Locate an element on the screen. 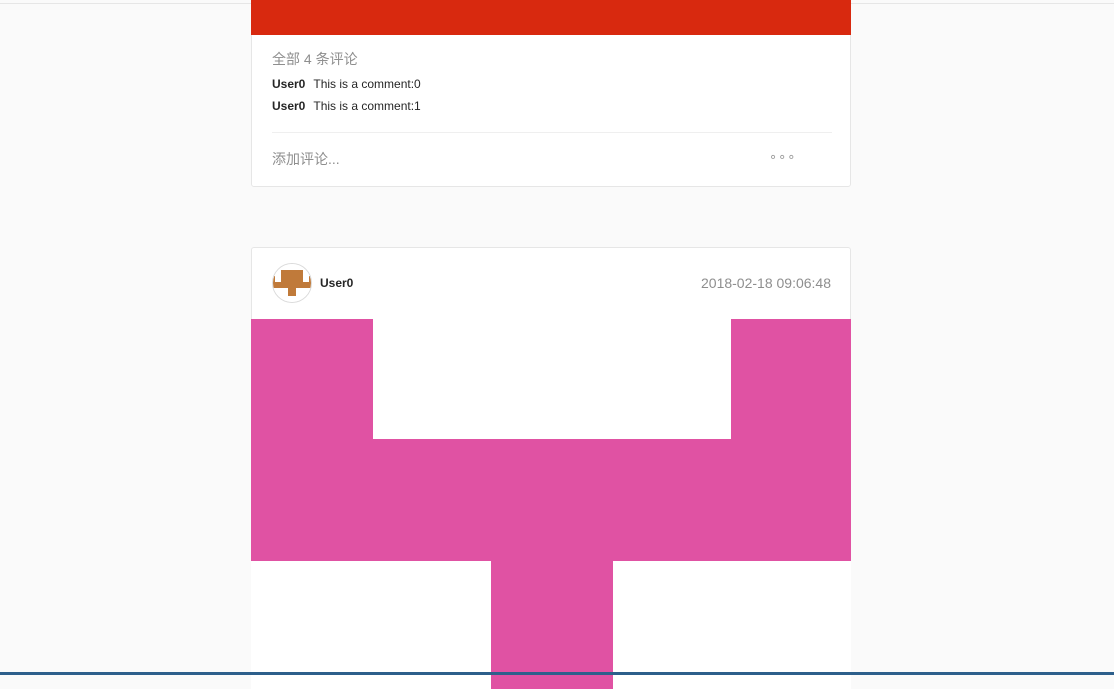  avatar is located at coordinates (292, 283).